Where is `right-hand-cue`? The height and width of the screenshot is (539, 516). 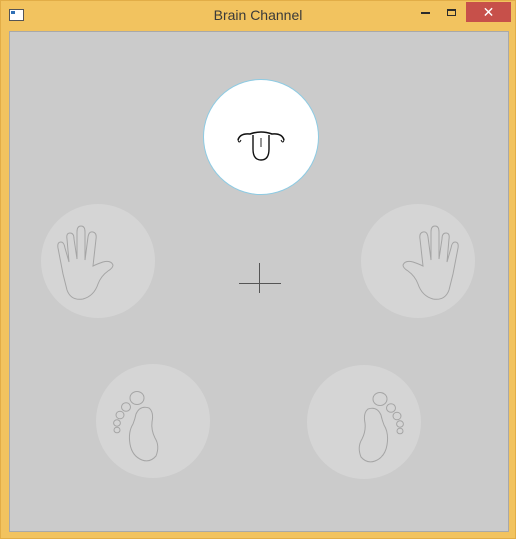
right-hand-cue is located at coordinates (418, 261).